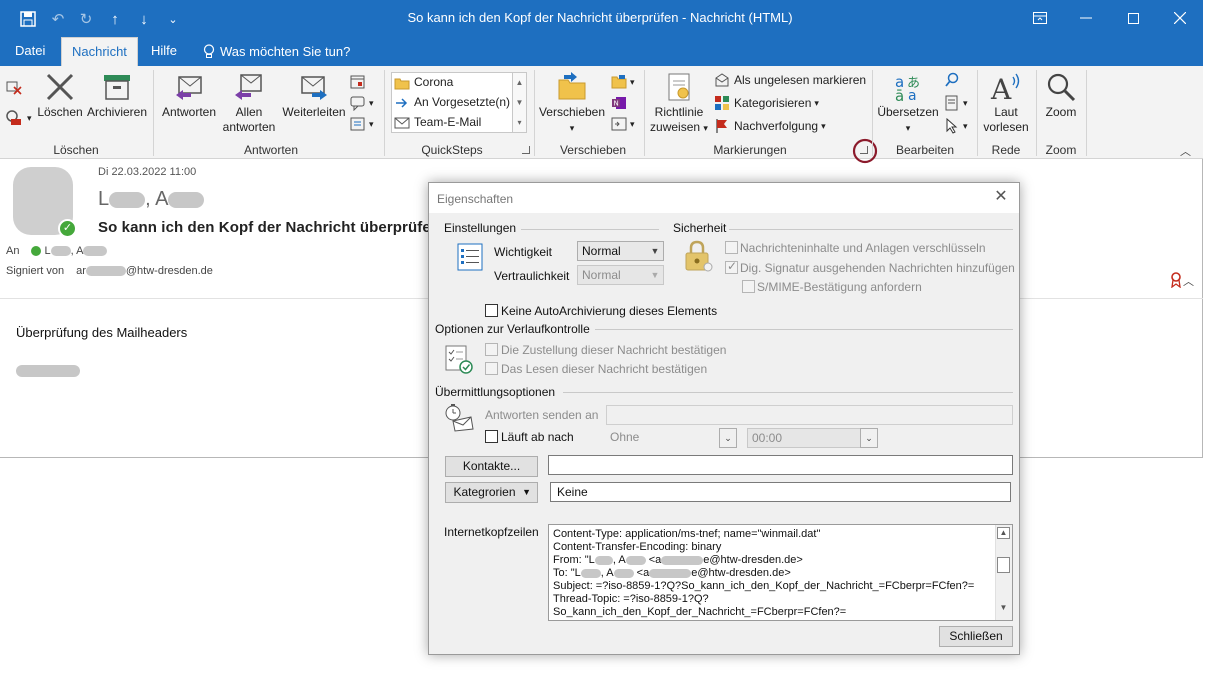 The height and width of the screenshot is (676, 1211). Describe the element at coordinates (908, 103) in the screenshot. I see `translate-button: aあāa Übersetzen ▾` at that location.